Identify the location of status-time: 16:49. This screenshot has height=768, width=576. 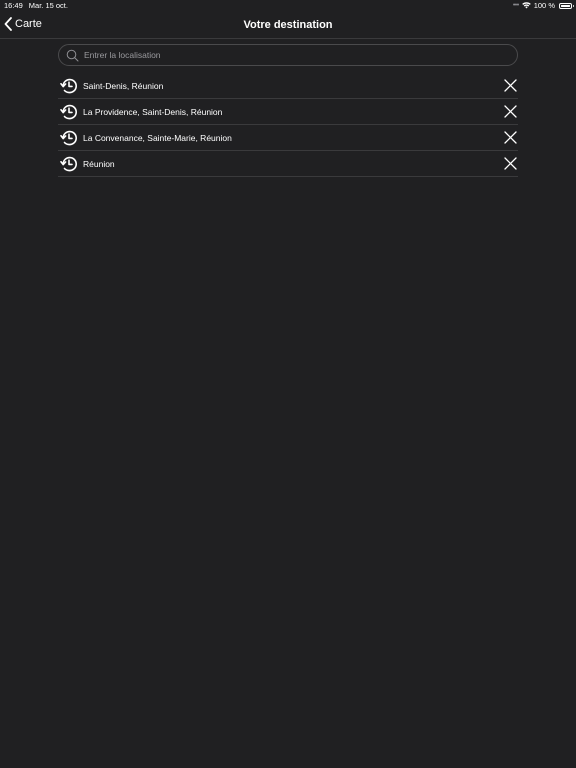
(13, 5).